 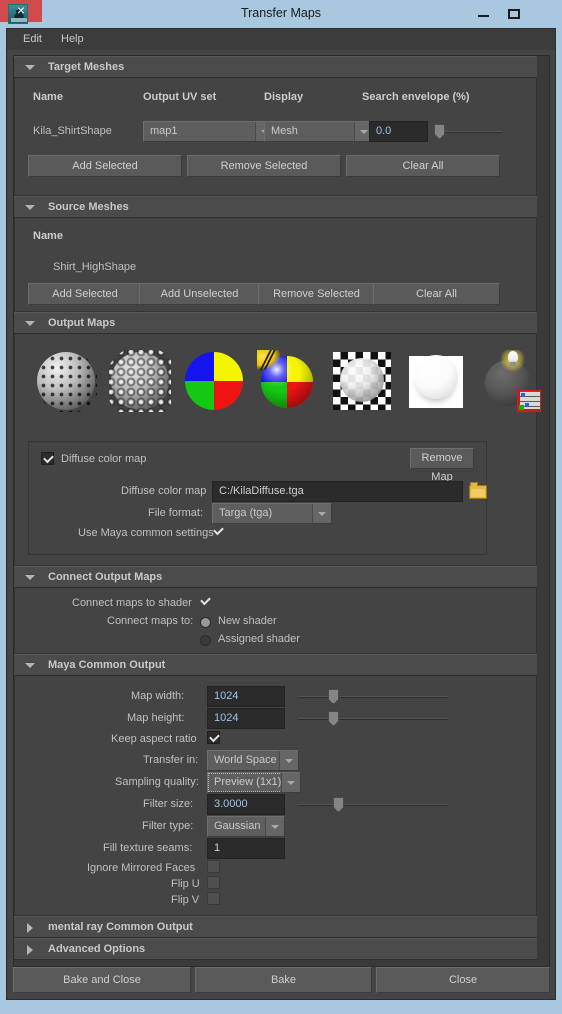 What do you see at coordinates (32, 39) in the screenshot?
I see `menu-item-edit: Edit` at bounding box center [32, 39].